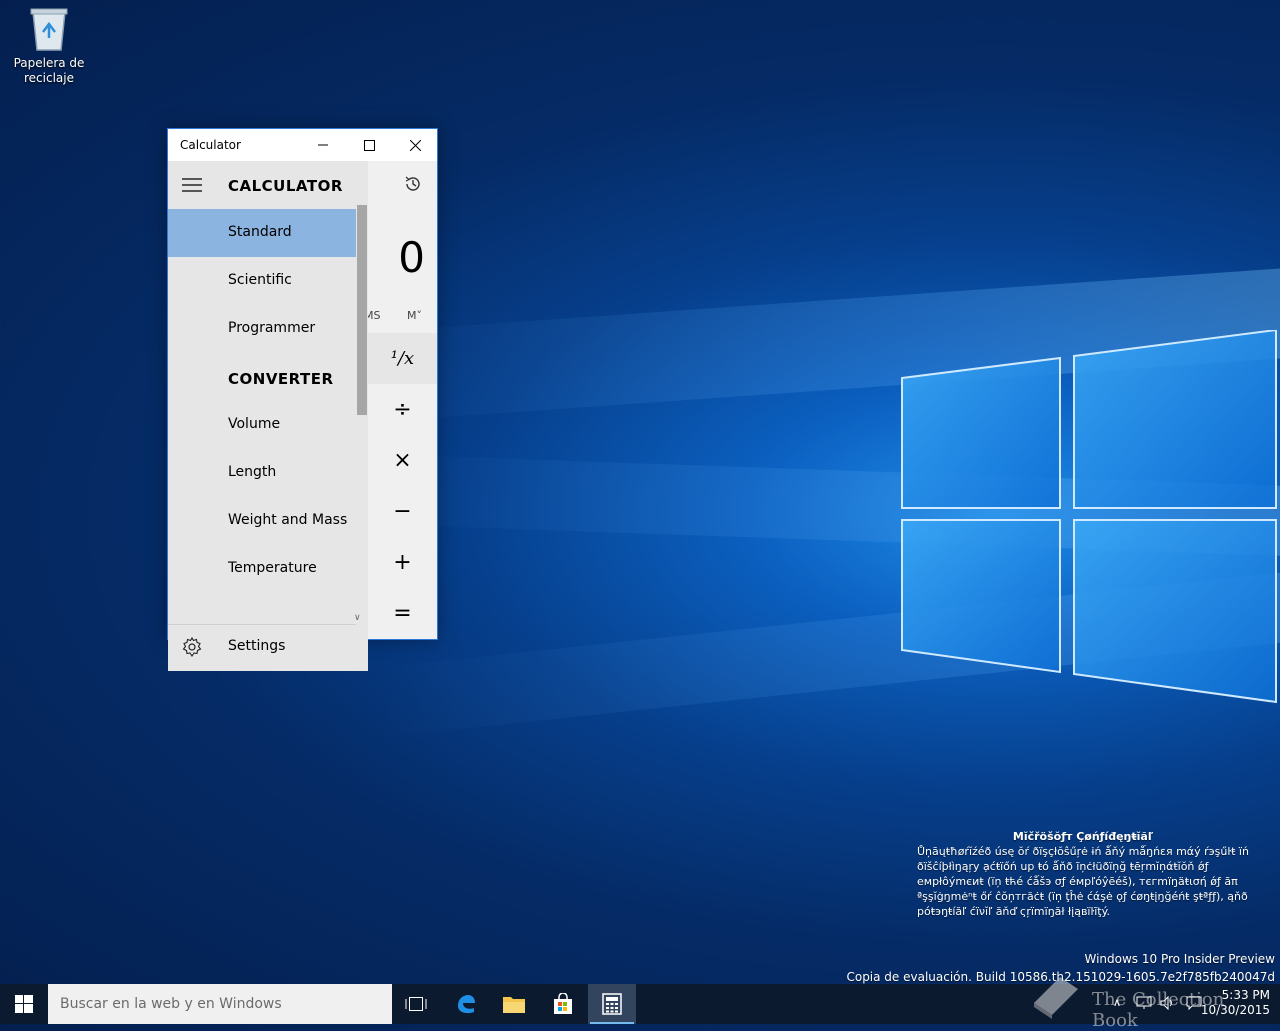 This screenshot has width=1280, height=1031. What do you see at coordinates (1089, 517) in the screenshot?
I see `wallpaper-windows-logo` at bounding box center [1089, 517].